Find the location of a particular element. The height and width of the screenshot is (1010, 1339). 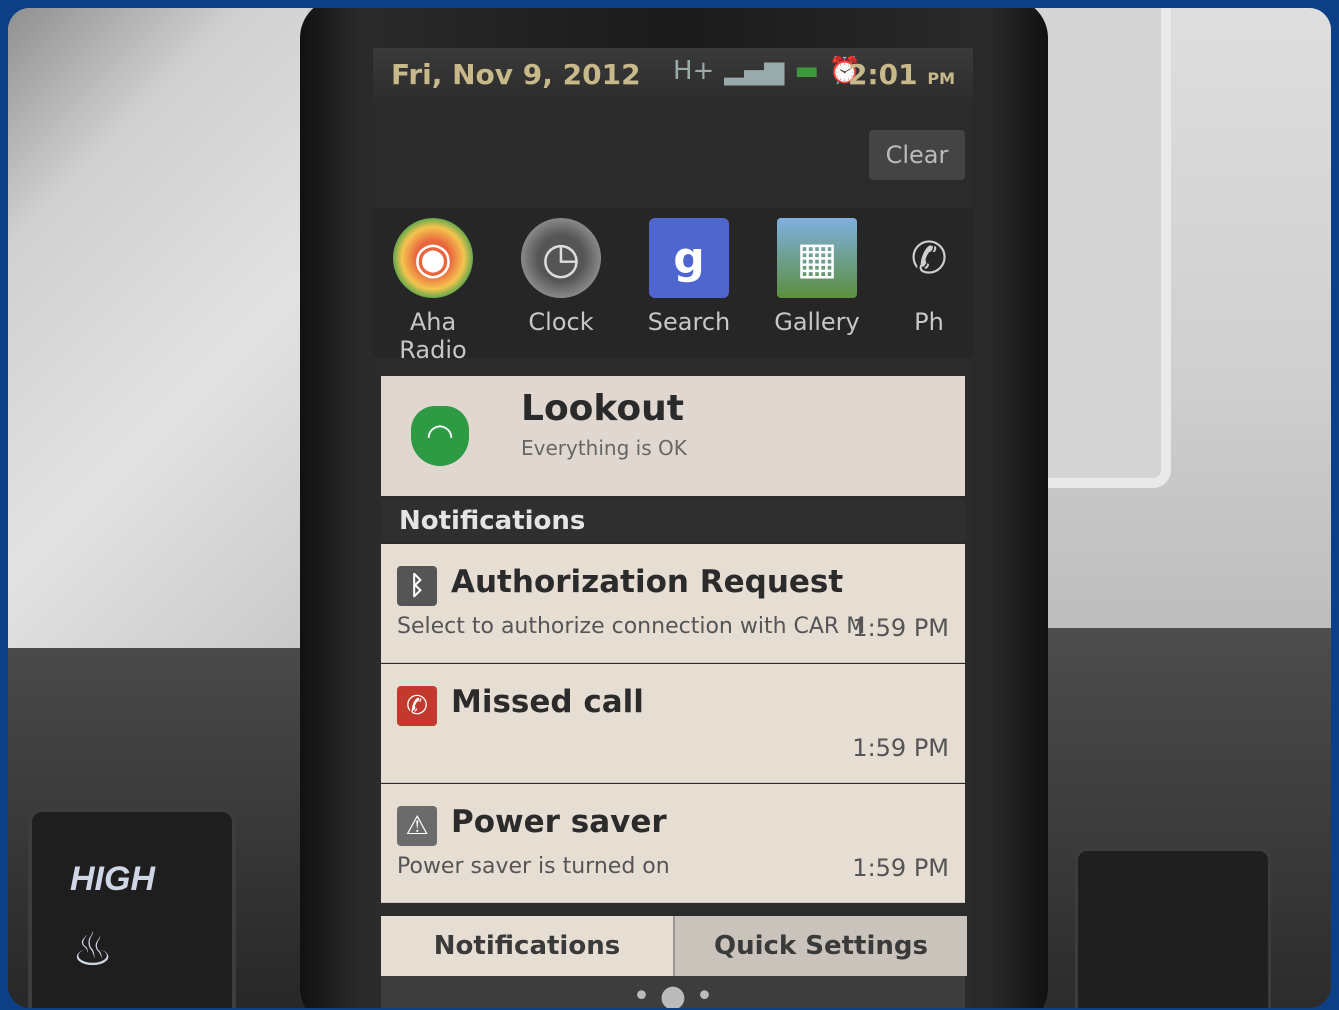

lookout-subtitle: Everything is OK is located at coordinates (604, 448).